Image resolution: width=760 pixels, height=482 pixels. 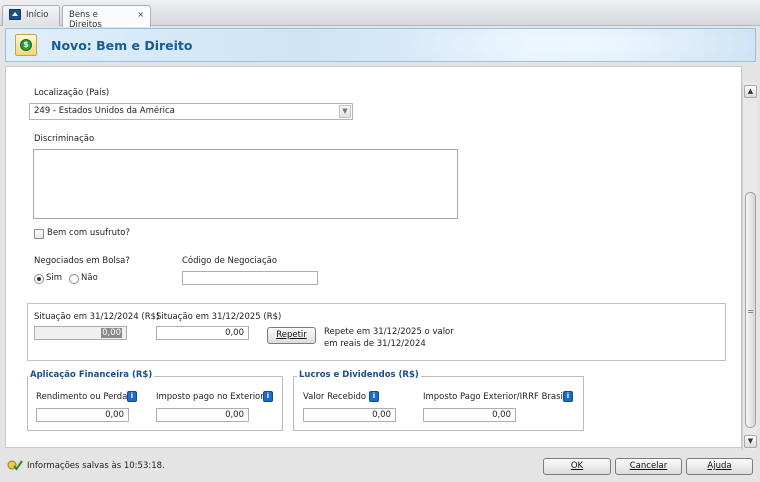 I want to click on valor-recebido-label: Valor Recebido, so click(x=335, y=397).